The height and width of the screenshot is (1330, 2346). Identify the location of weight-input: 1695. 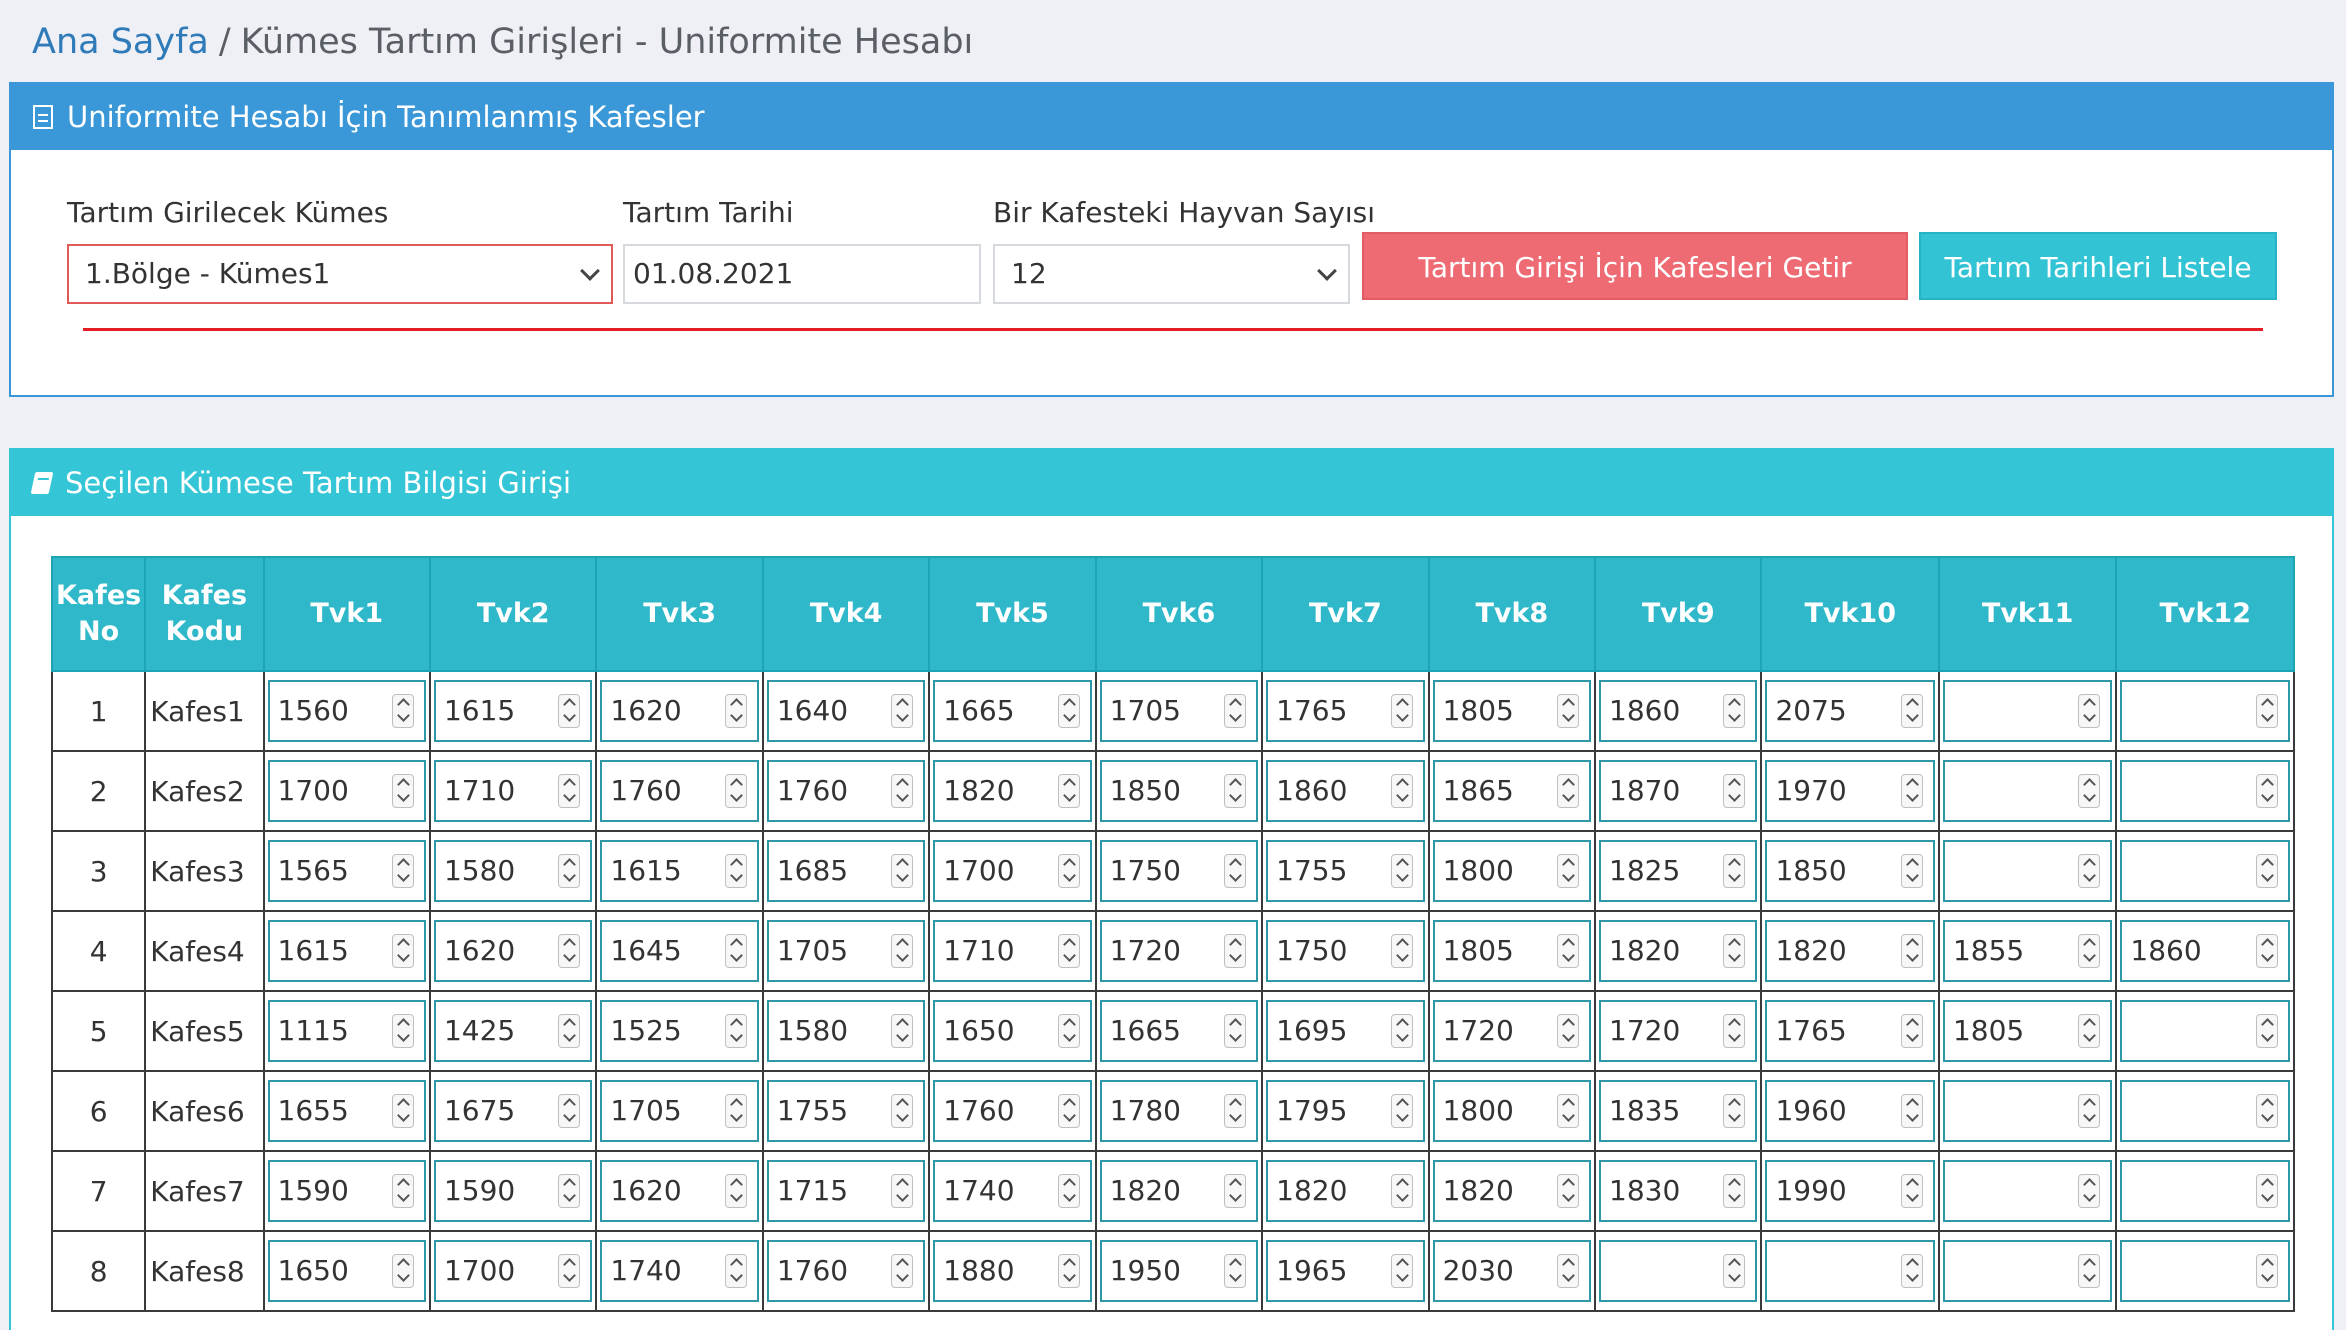
(1345, 1031).